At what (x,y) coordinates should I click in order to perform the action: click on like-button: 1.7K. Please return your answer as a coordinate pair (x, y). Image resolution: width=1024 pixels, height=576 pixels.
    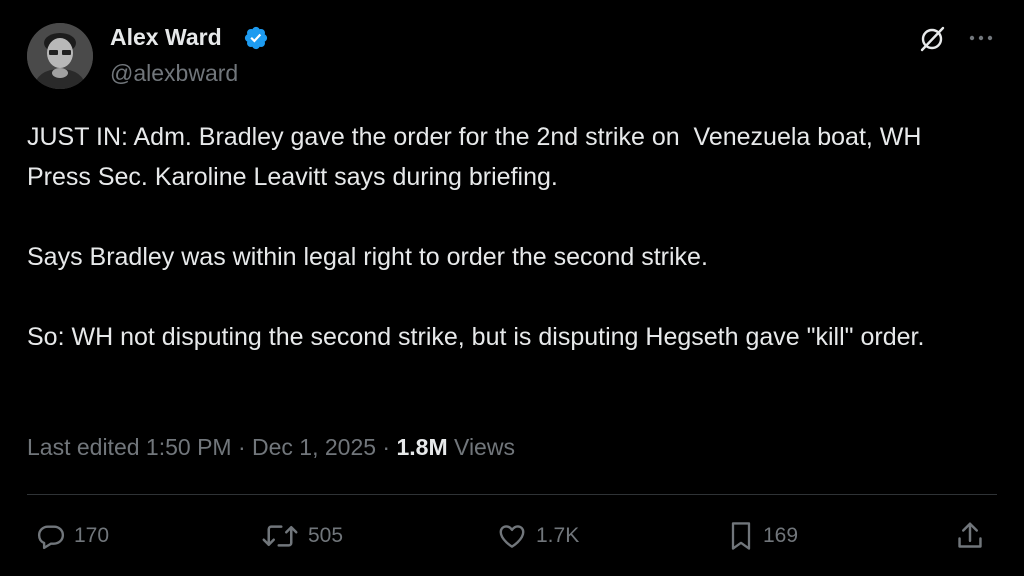
    Looking at the image, I should click on (537, 536).